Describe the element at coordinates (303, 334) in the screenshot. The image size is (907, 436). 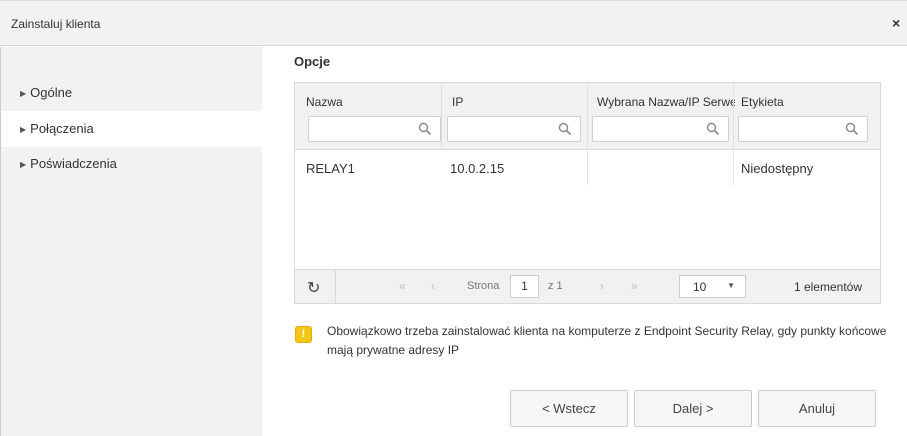
I see `warning-icon: !` at that location.